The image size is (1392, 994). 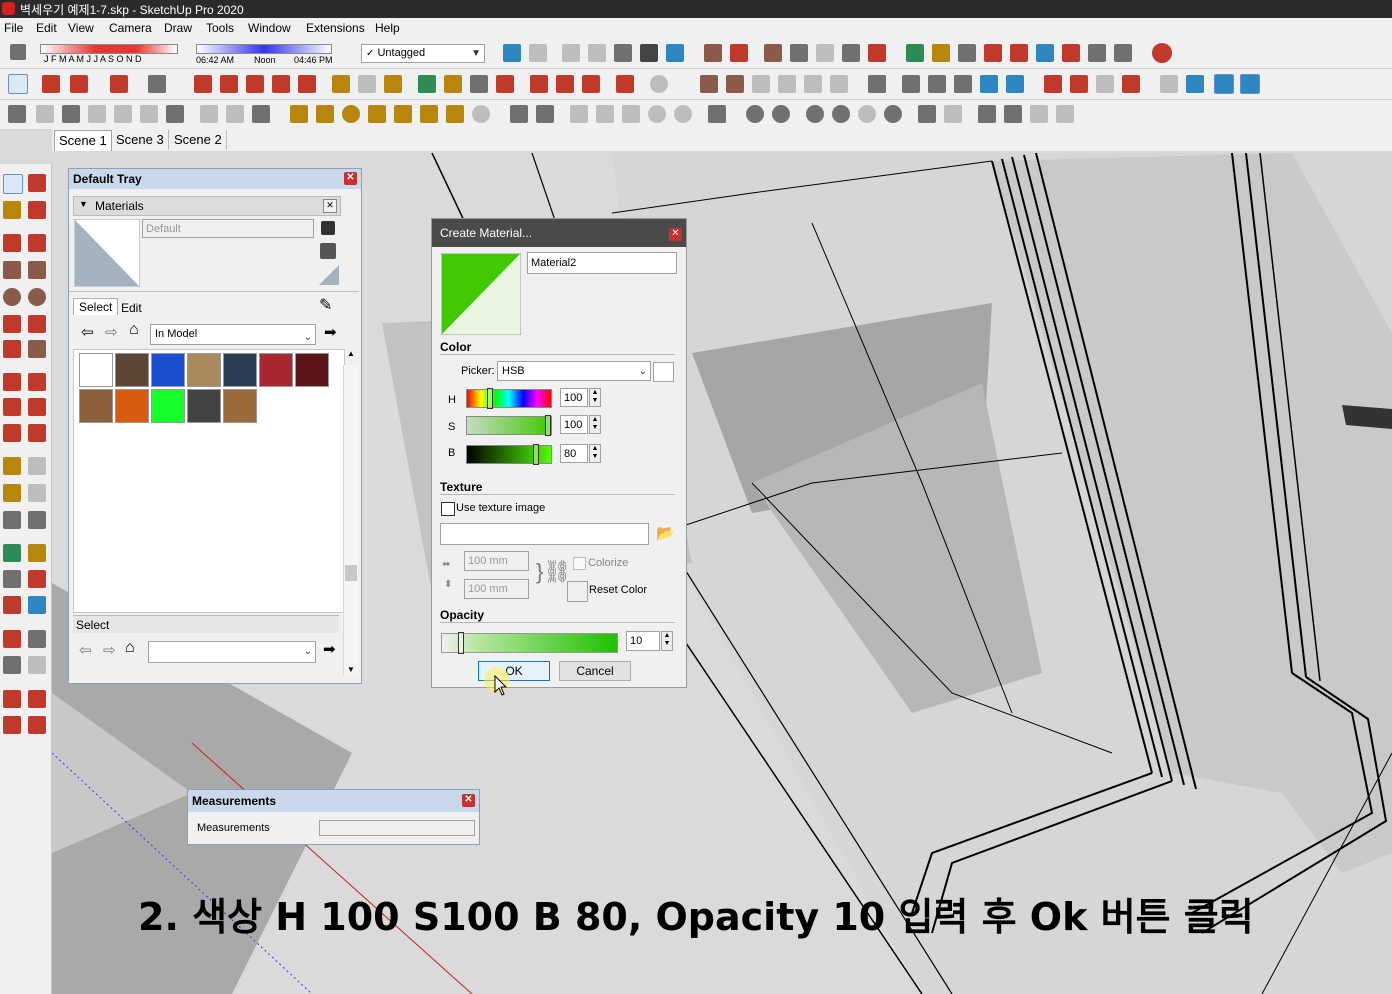 What do you see at coordinates (269, 28) in the screenshot?
I see `menu-window: Window` at bounding box center [269, 28].